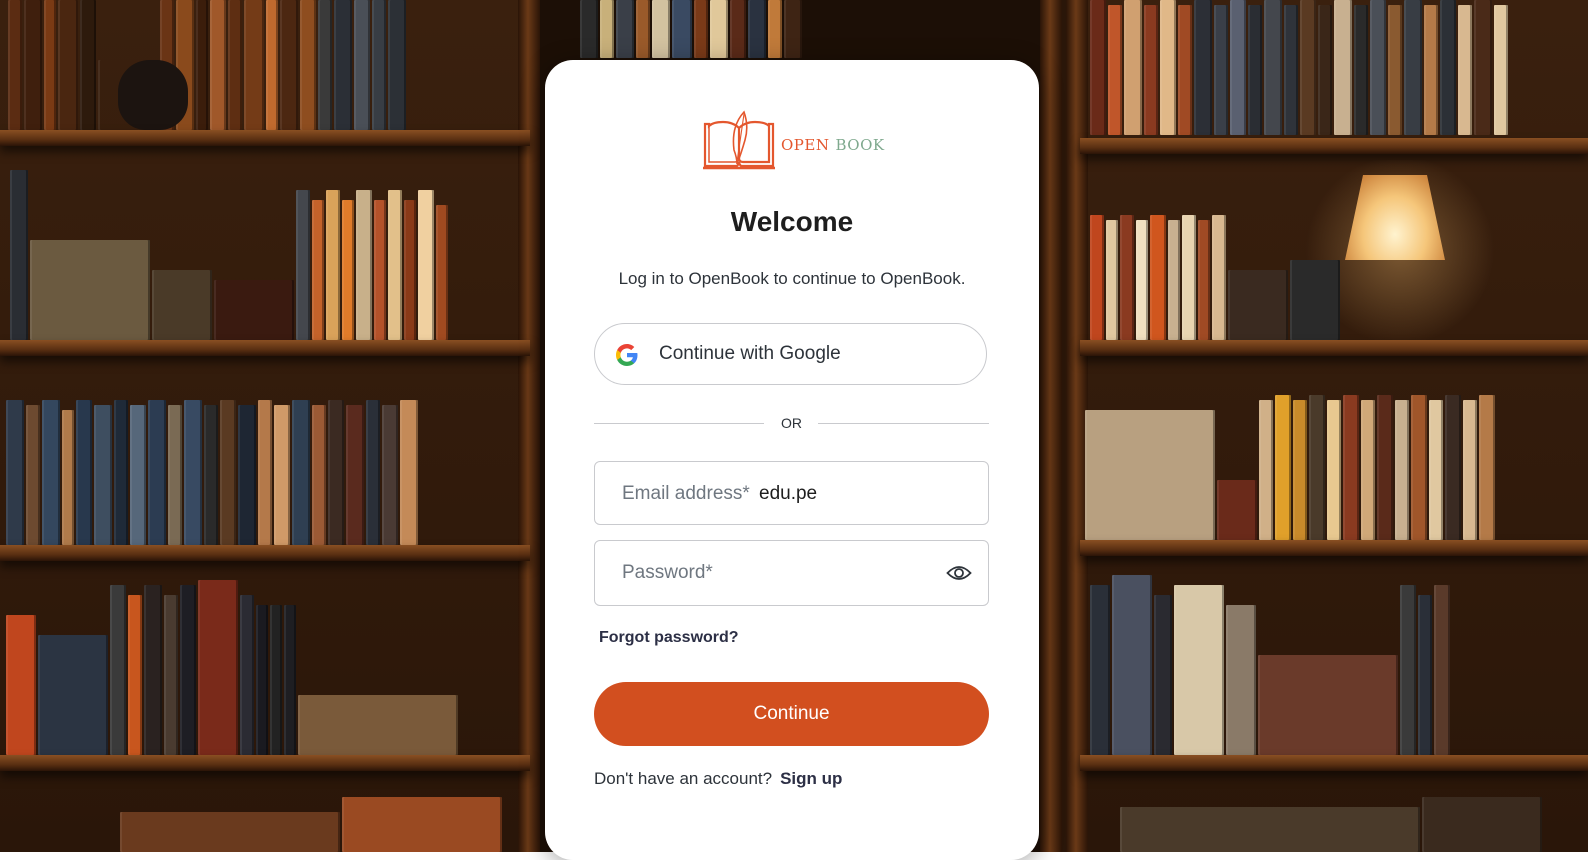 The height and width of the screenshot is (860, 1588). Describe the element at coordinates (792, 221) in the screenshot. I see `page-title: Welcome` at that location.